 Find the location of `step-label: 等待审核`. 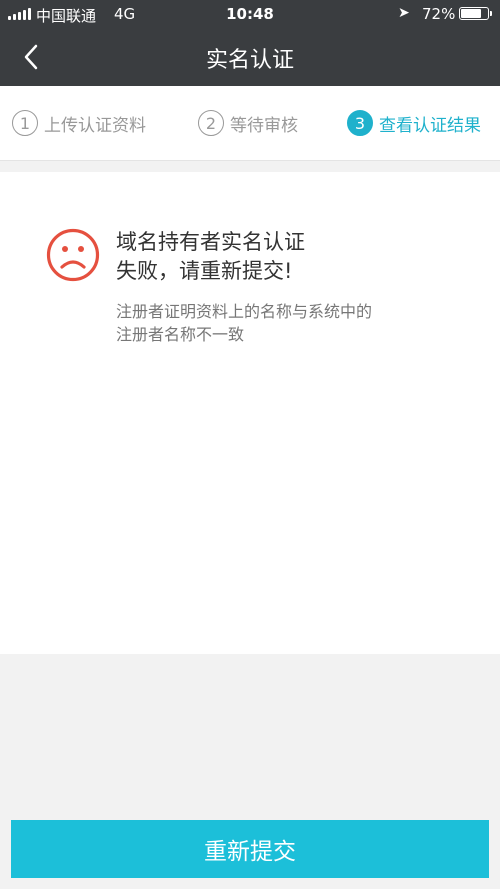

step-label: 等待审核 is located at coordinates (264, 125).